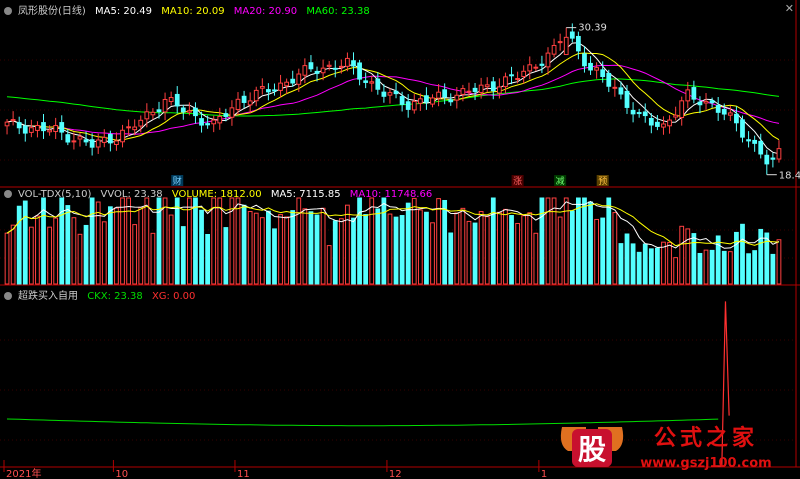 The height and width of the screenshot is (479, 800). Describe the element at coordinates (177, 181) in the screenshot. I see `event-marker-cai: 财` at that location.